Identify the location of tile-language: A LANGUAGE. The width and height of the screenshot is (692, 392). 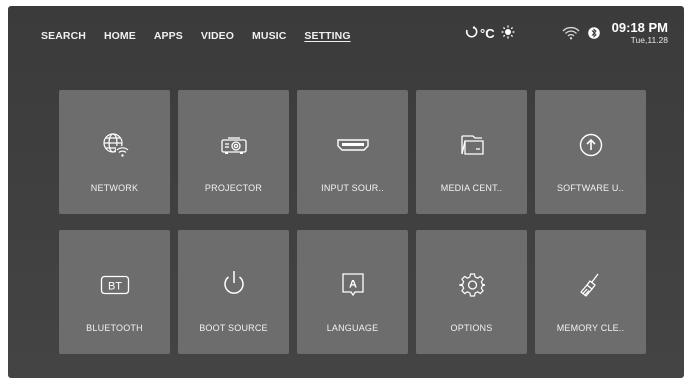
(352, 292).